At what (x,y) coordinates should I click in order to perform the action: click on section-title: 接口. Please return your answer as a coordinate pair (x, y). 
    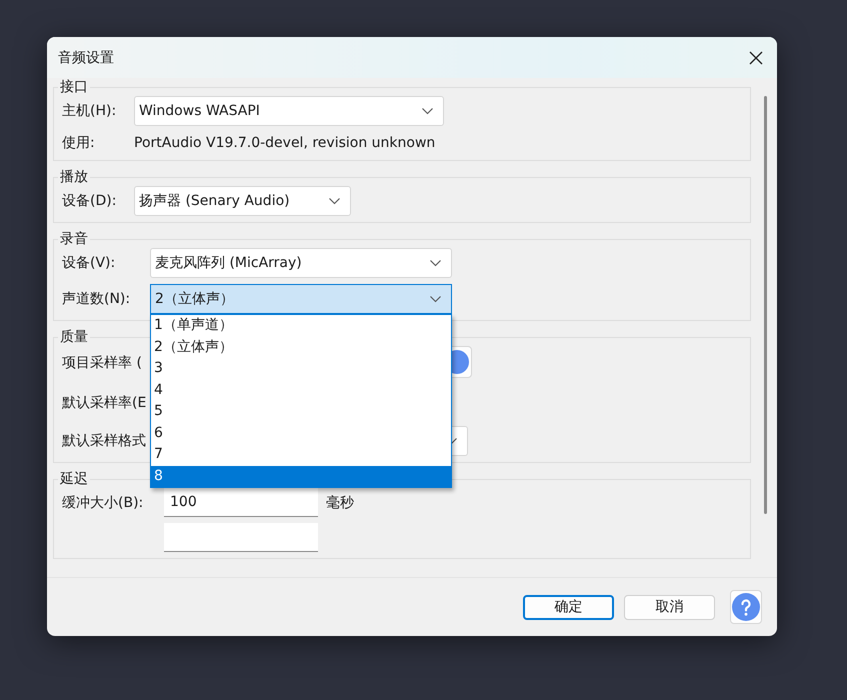
    Looking at the image, I should click on (74, 87).